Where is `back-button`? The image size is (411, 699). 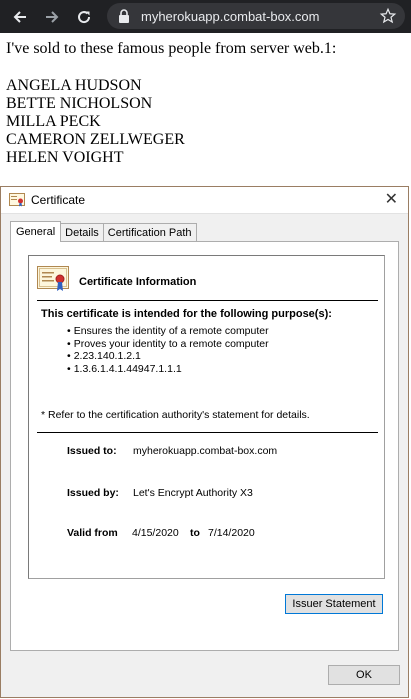 back-button is located at coordinates (20, 16).